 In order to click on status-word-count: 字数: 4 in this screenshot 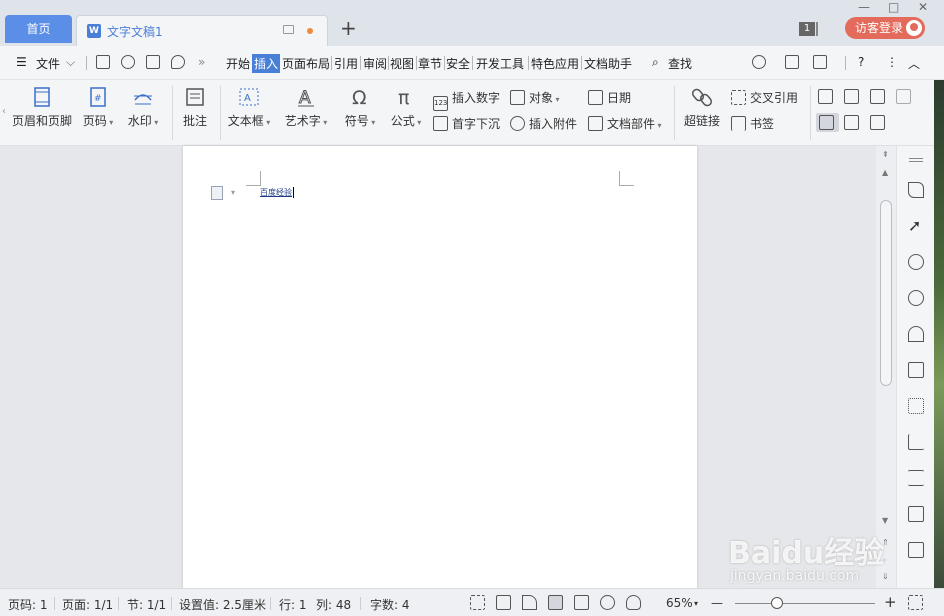, I will do `click(390, 604)`.